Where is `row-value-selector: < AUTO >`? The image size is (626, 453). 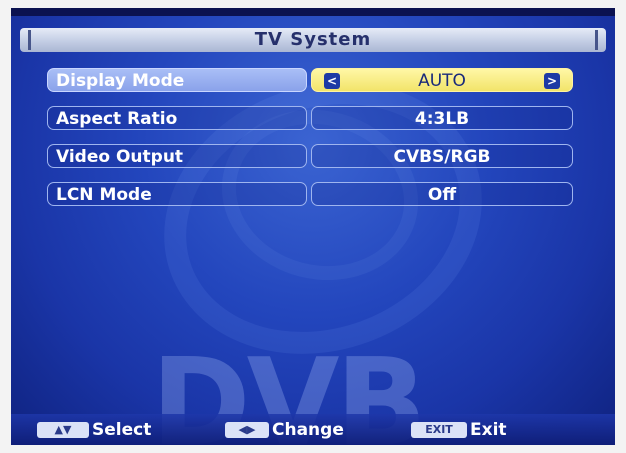 row-value-selector: < AUTO > is located at coordinates (442, 80).